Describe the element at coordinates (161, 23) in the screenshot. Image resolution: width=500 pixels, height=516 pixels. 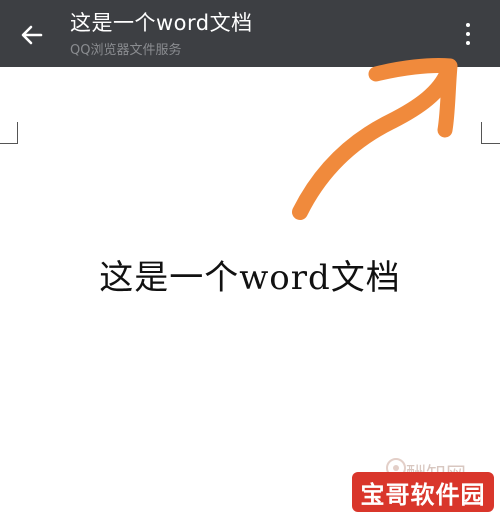
I see `document-title: 这是一个word文档` at that location.